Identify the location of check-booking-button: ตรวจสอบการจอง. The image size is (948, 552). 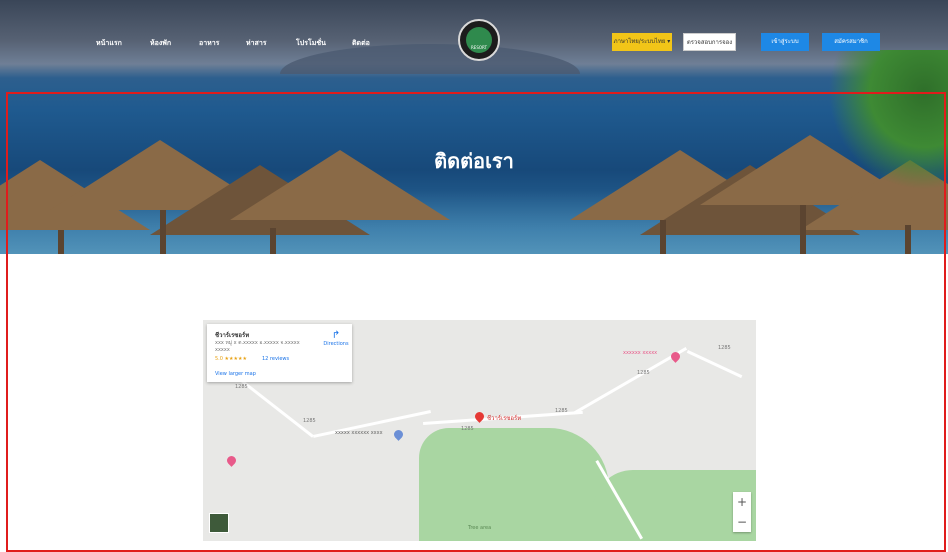
(709, 42).